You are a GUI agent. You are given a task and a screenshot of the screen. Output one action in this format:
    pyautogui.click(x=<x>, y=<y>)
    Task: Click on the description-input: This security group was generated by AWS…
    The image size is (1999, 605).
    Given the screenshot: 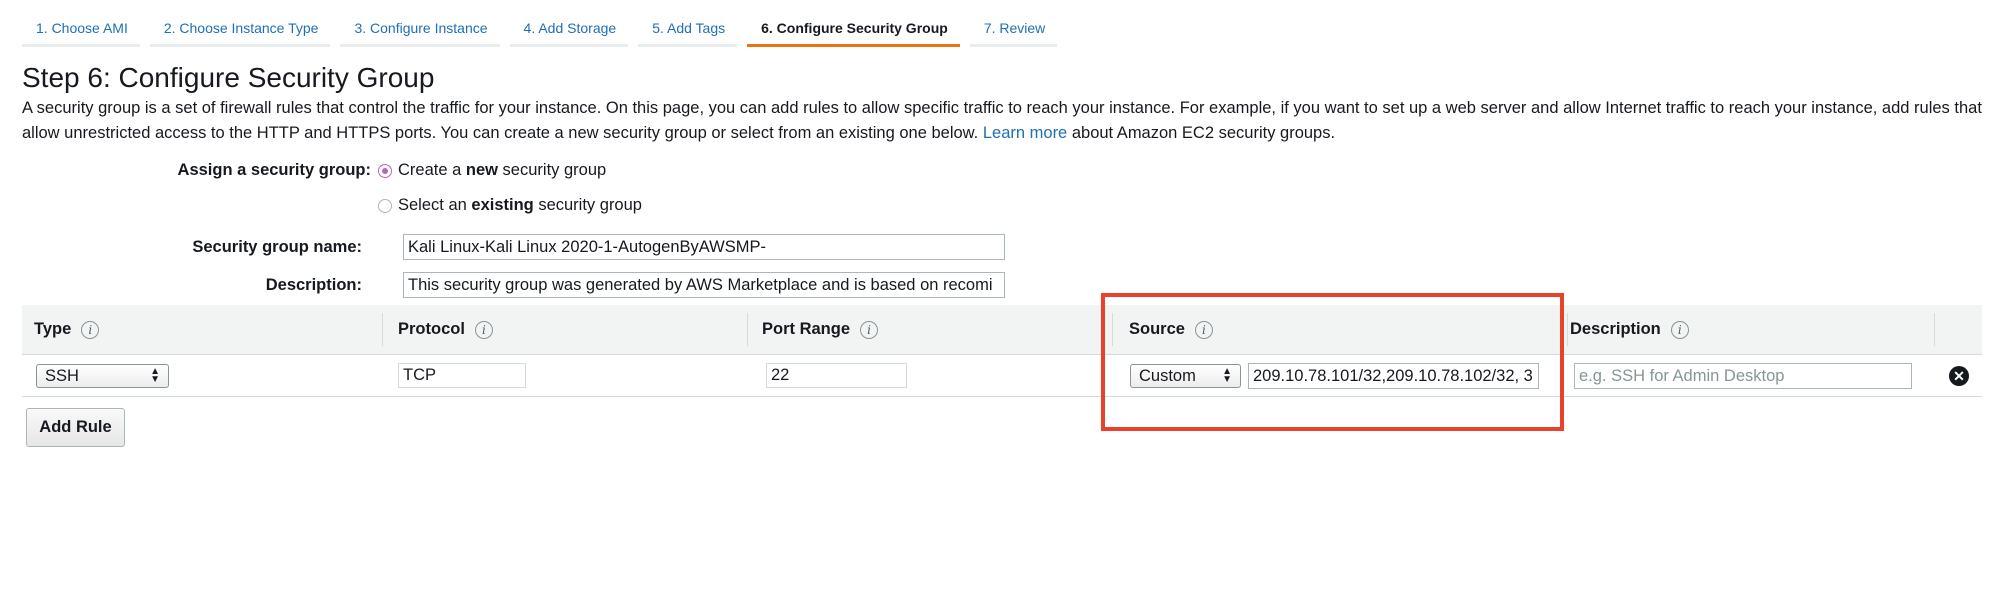 What is the action you would take?
    pyautogui.click(x=704, y=285)
    